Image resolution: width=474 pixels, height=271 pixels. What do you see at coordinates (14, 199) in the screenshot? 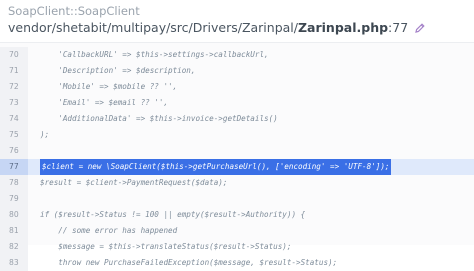
I see `line-number: 79` at bounding box center [14, 199].